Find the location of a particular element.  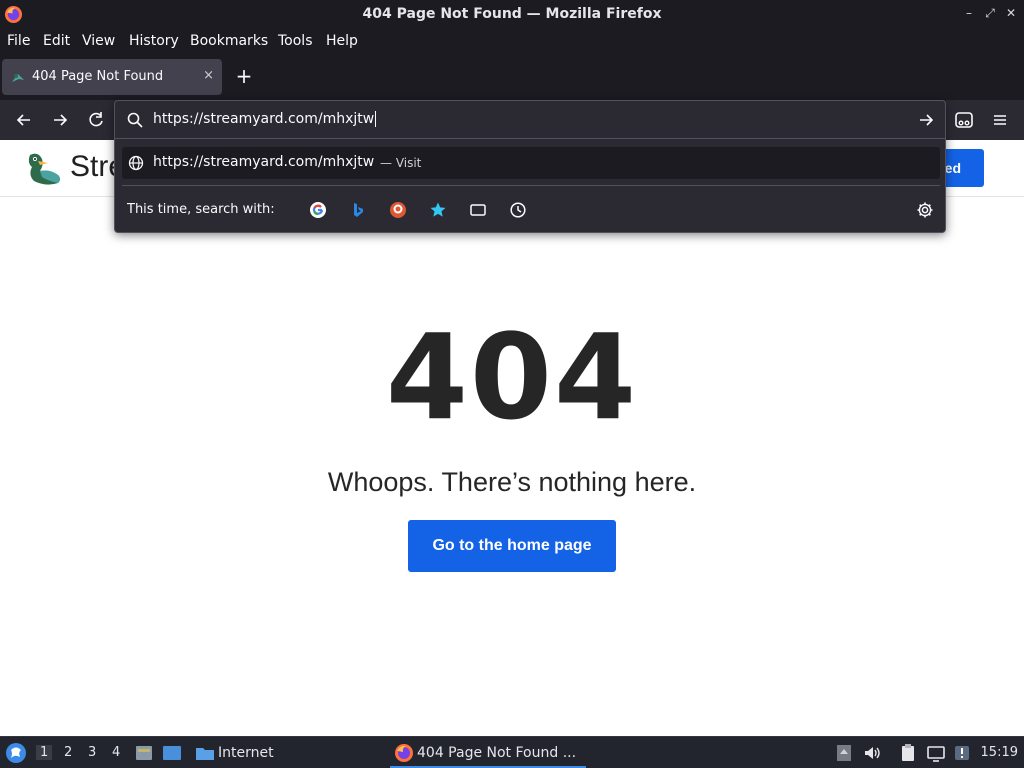

workspace-2: 2 is located at coordinates (68, 752).